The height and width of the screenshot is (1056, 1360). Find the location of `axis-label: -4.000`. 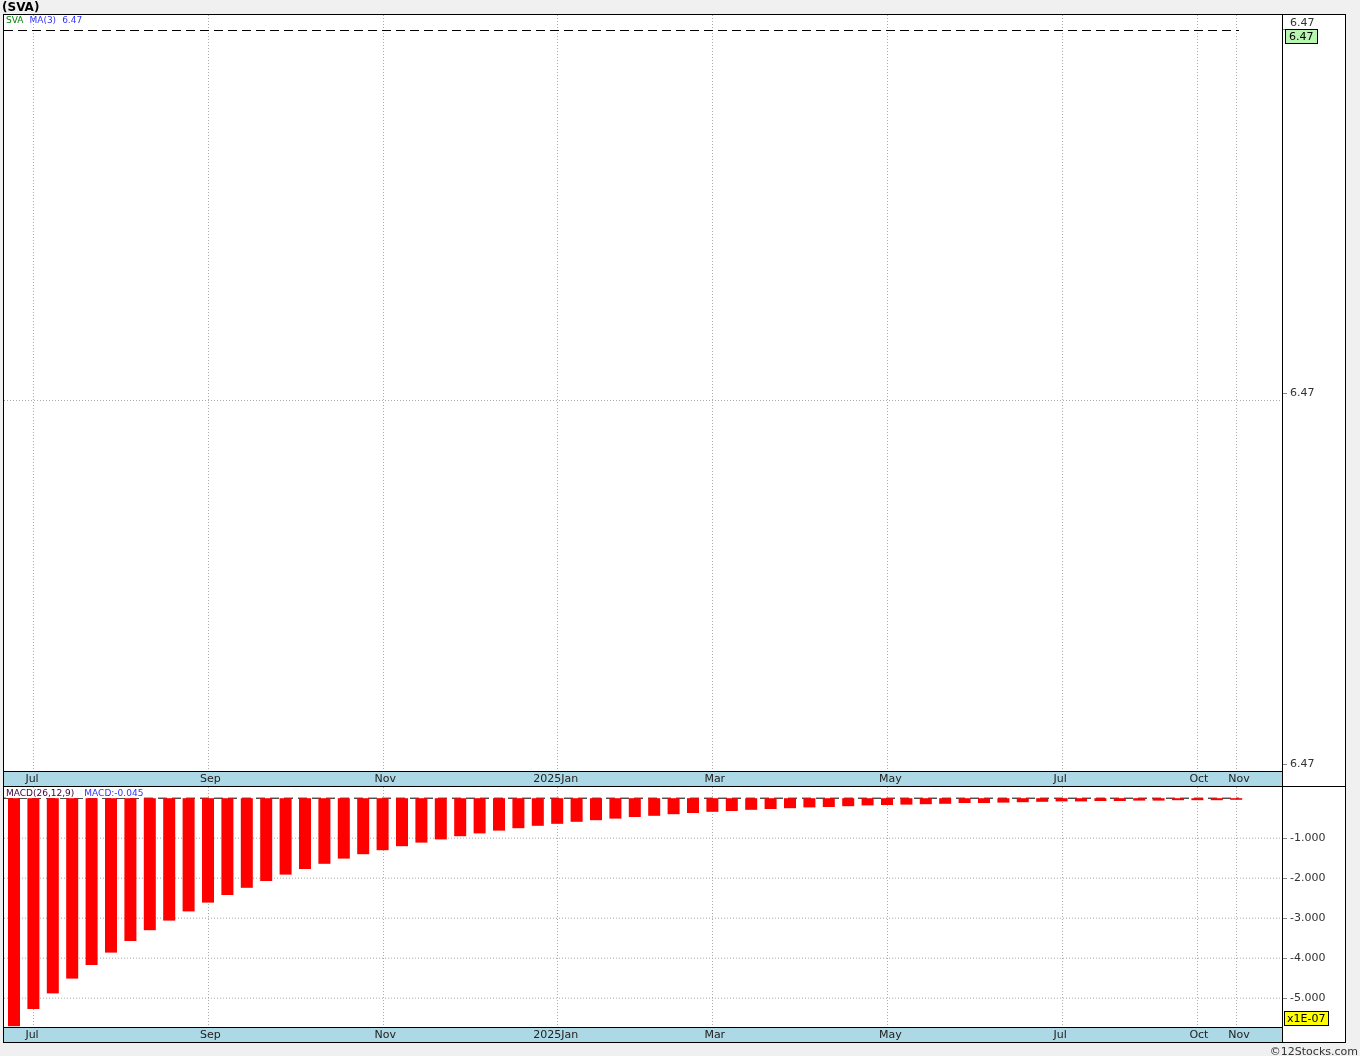

axis-label: -4.000 is located at coordinates (1308, 958).